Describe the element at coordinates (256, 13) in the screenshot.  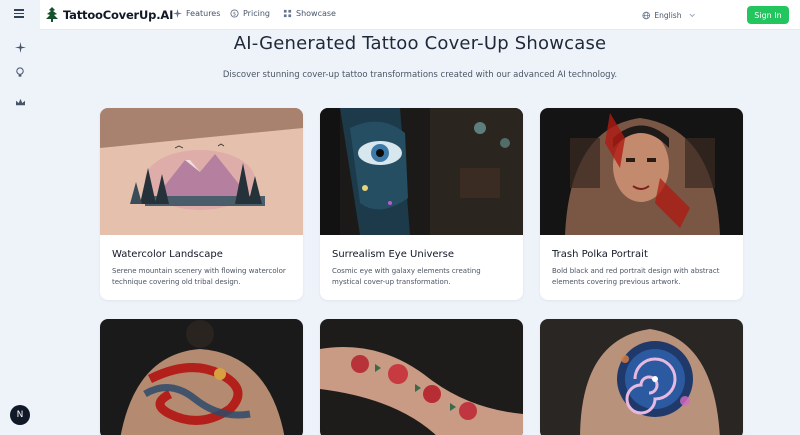
I see `nav-pricing-label: Pricing` at that location.